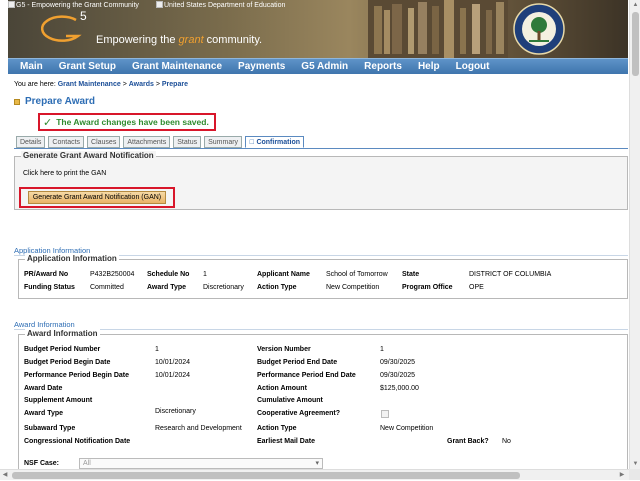 This screenshot has height=481, width=640. Describe the element at coordinates (382, 349) in the screenshot. I see `version-number-value: 1` at that location.